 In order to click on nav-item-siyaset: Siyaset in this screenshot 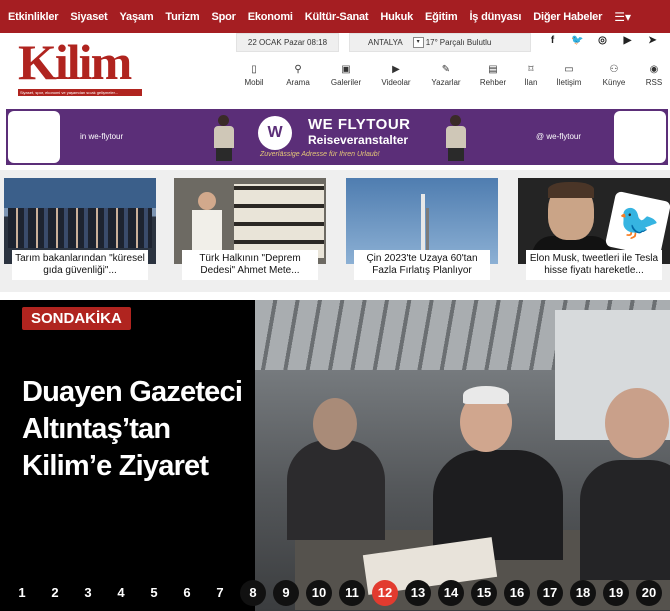, I will do `click(88, 17)`.